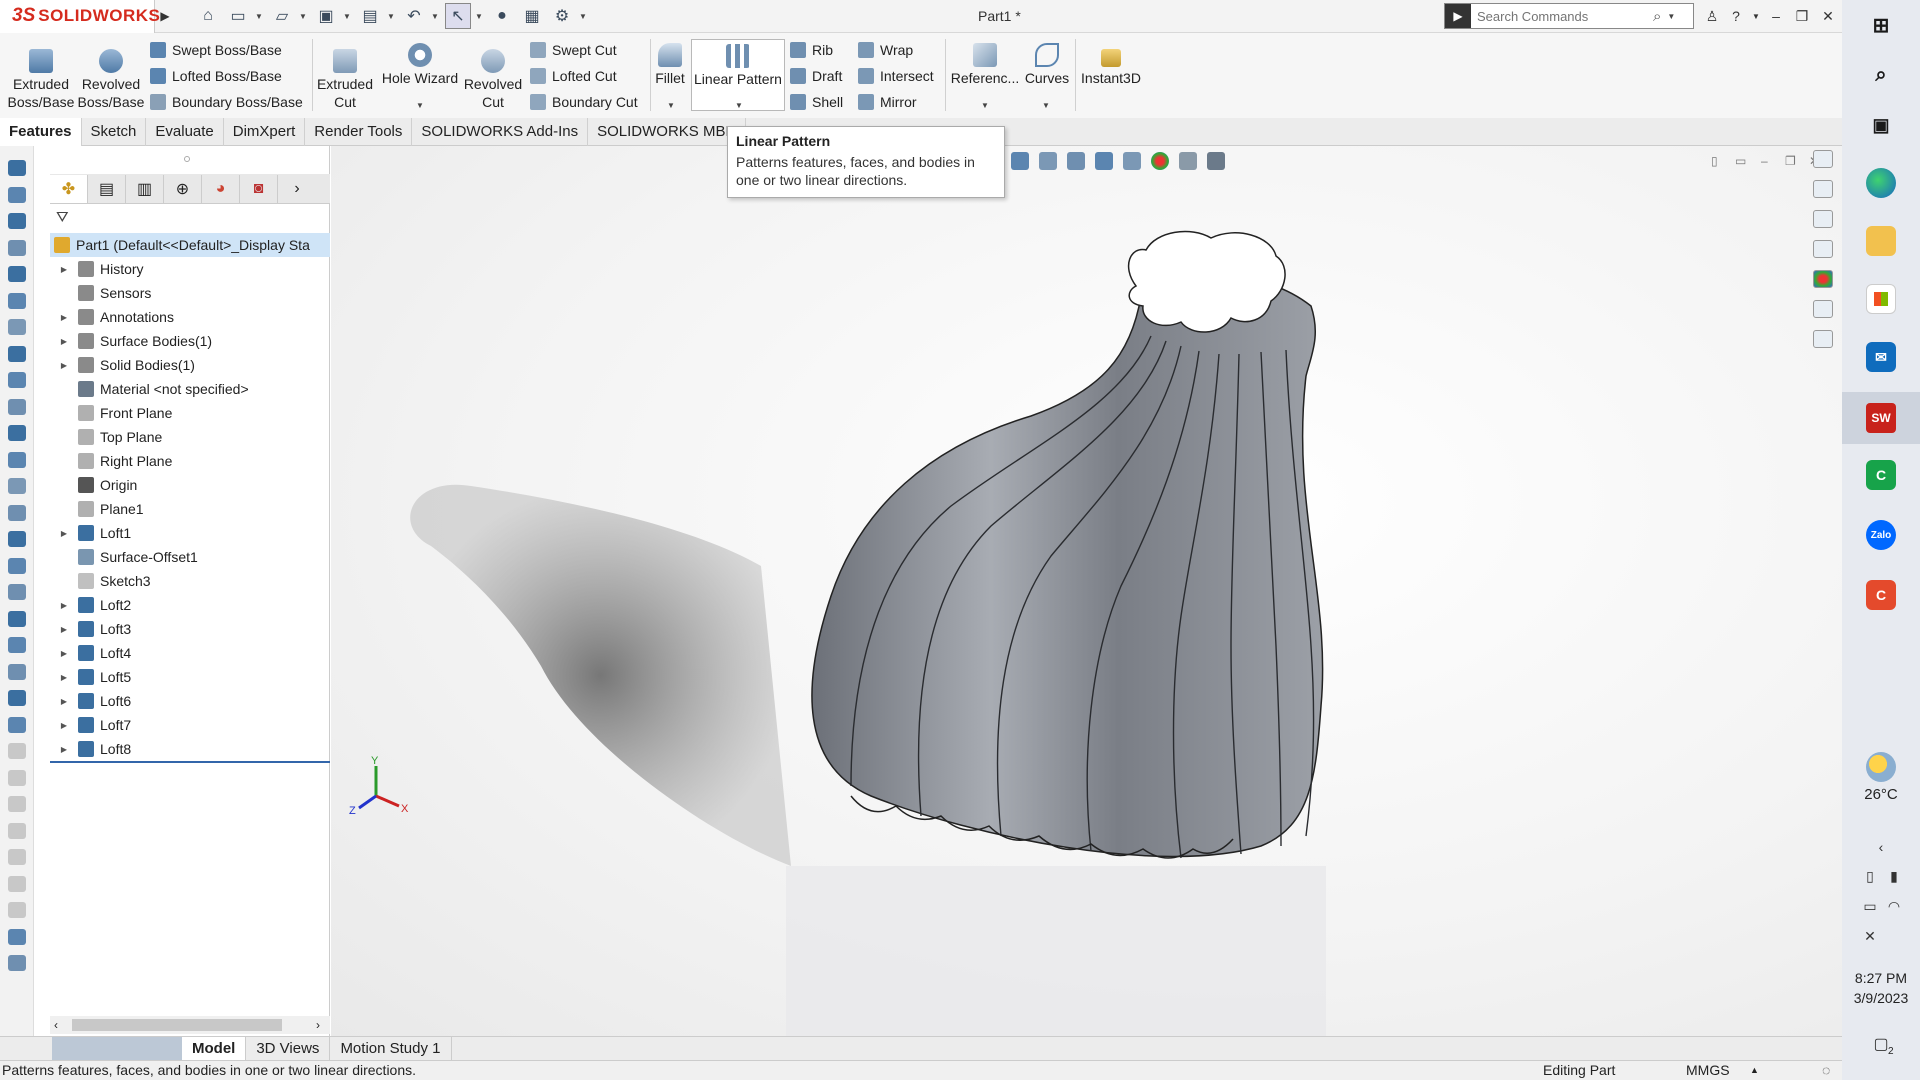  I want to click on search-dropdown-icon: ▼, so click(1672, 16).